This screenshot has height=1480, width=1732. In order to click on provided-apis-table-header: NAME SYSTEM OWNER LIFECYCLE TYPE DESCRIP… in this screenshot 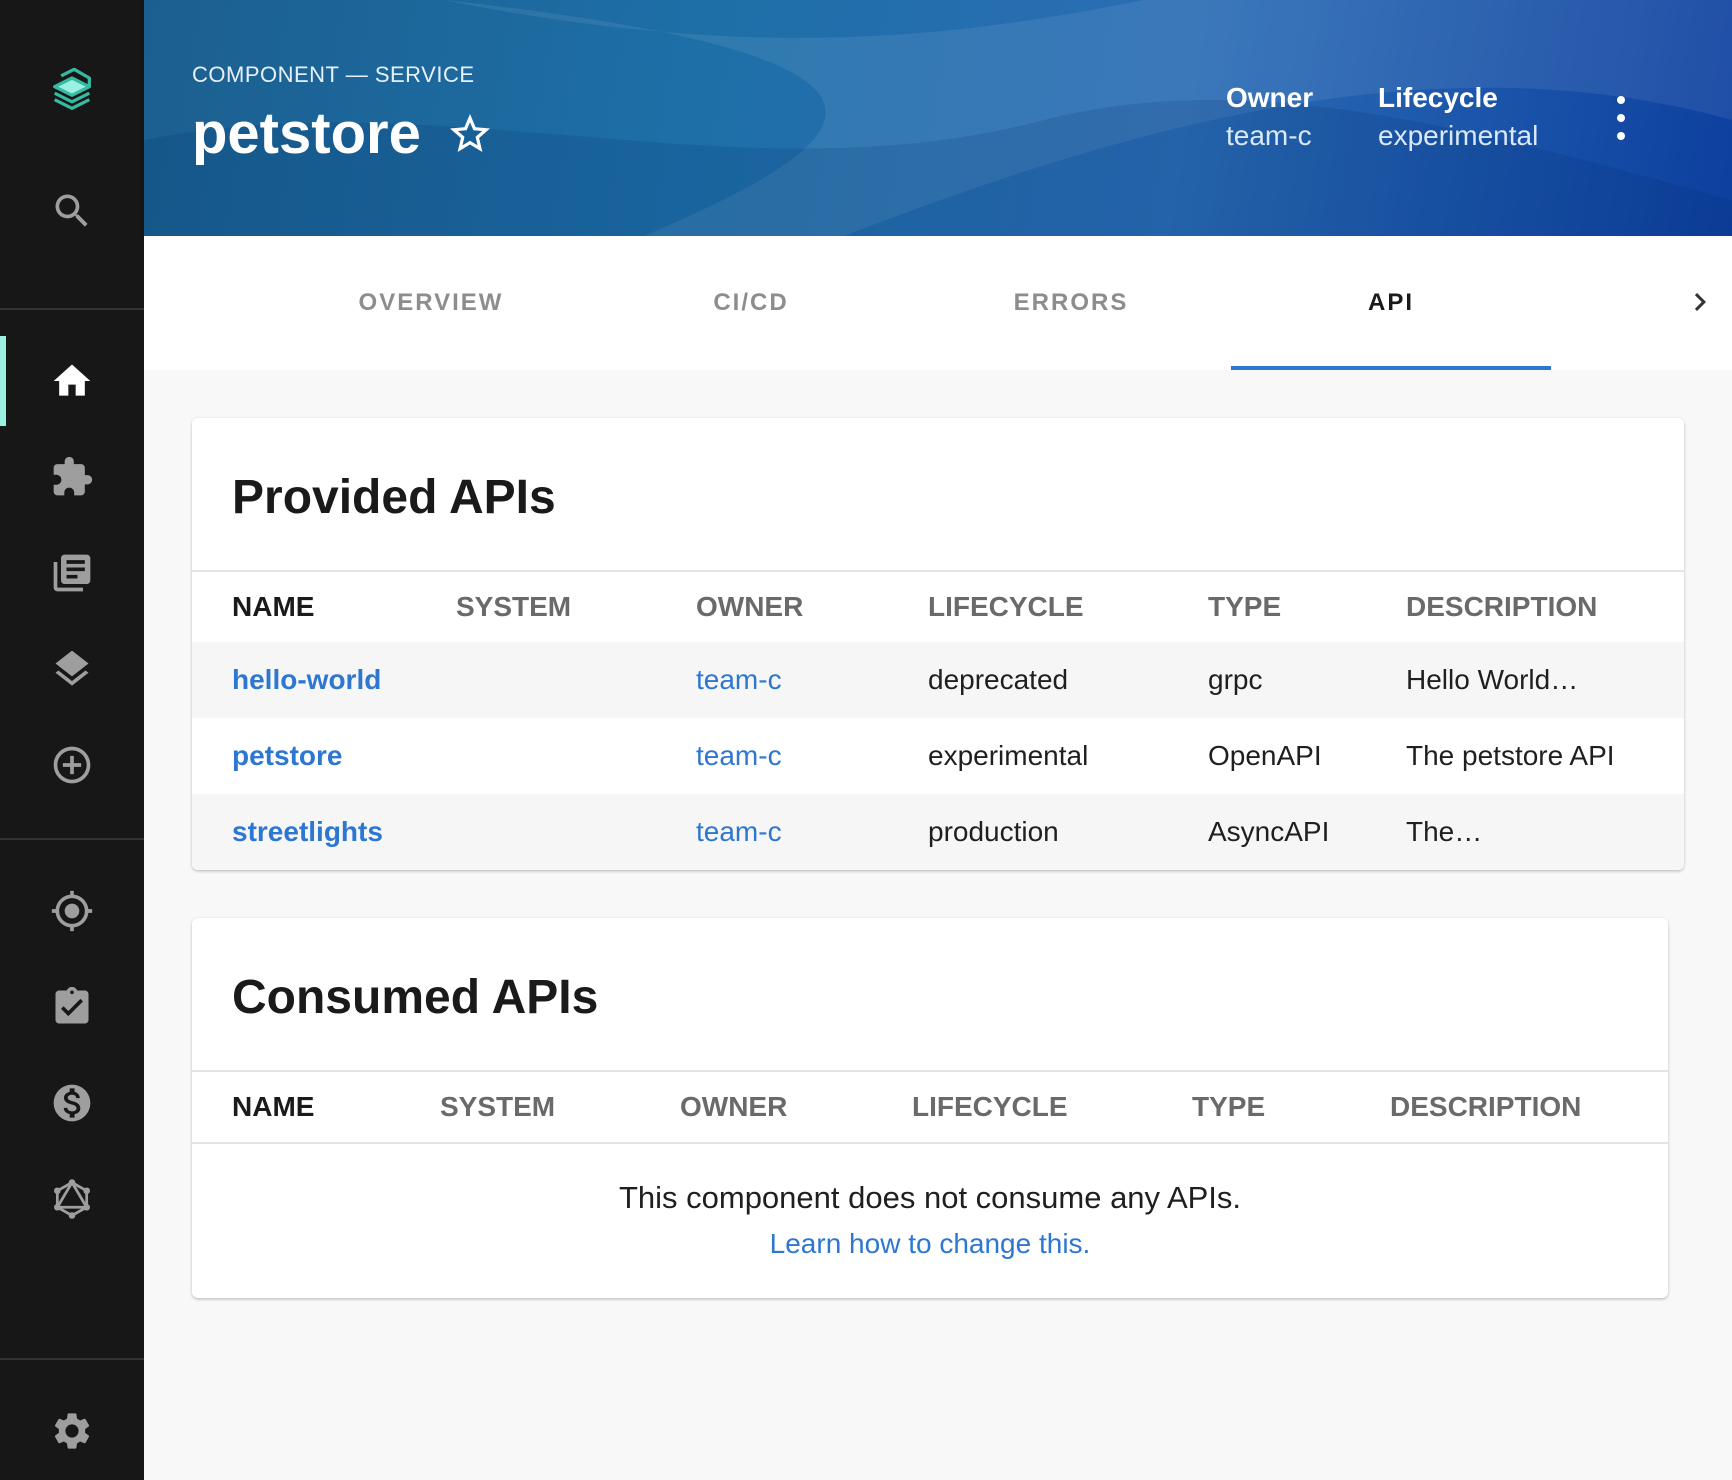, I will do `click(938, 607)`.